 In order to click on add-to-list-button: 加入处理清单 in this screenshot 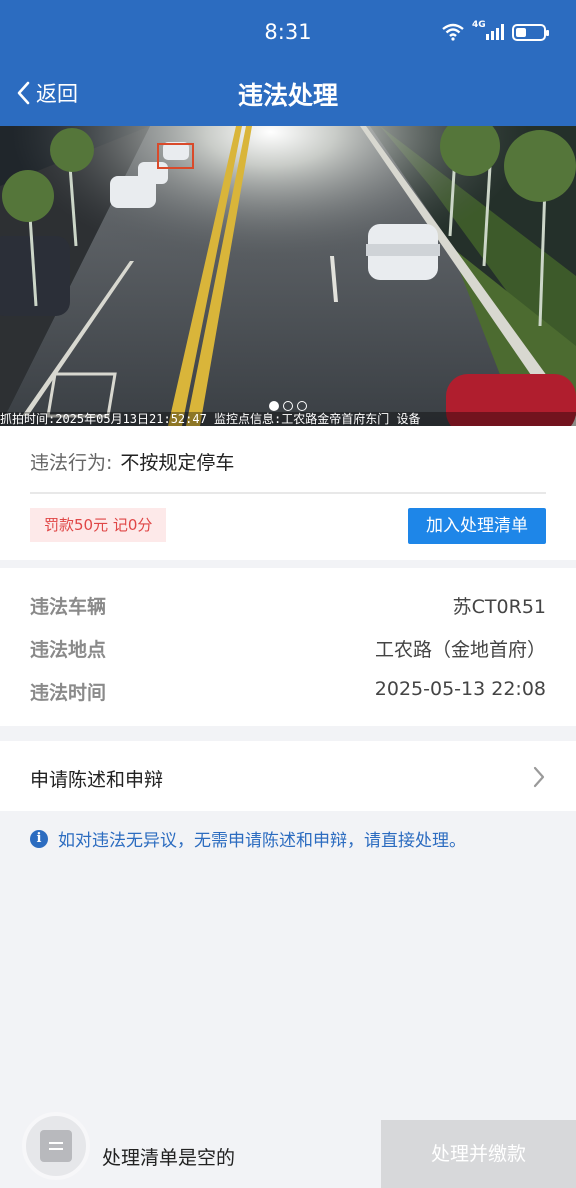, I will do `click(477, 526)`.